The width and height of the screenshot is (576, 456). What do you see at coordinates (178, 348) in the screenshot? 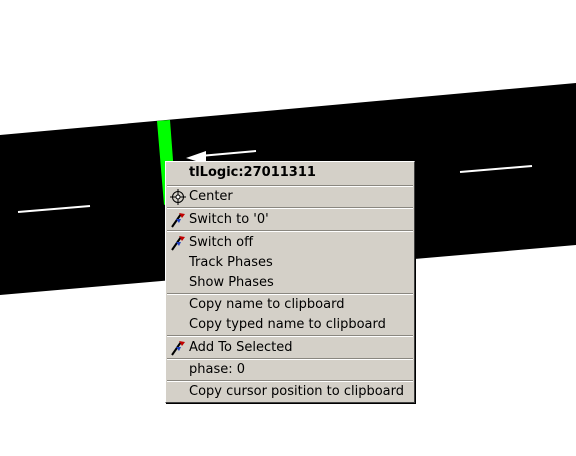
I see `flag-icon` at bounding box center [178, 348].